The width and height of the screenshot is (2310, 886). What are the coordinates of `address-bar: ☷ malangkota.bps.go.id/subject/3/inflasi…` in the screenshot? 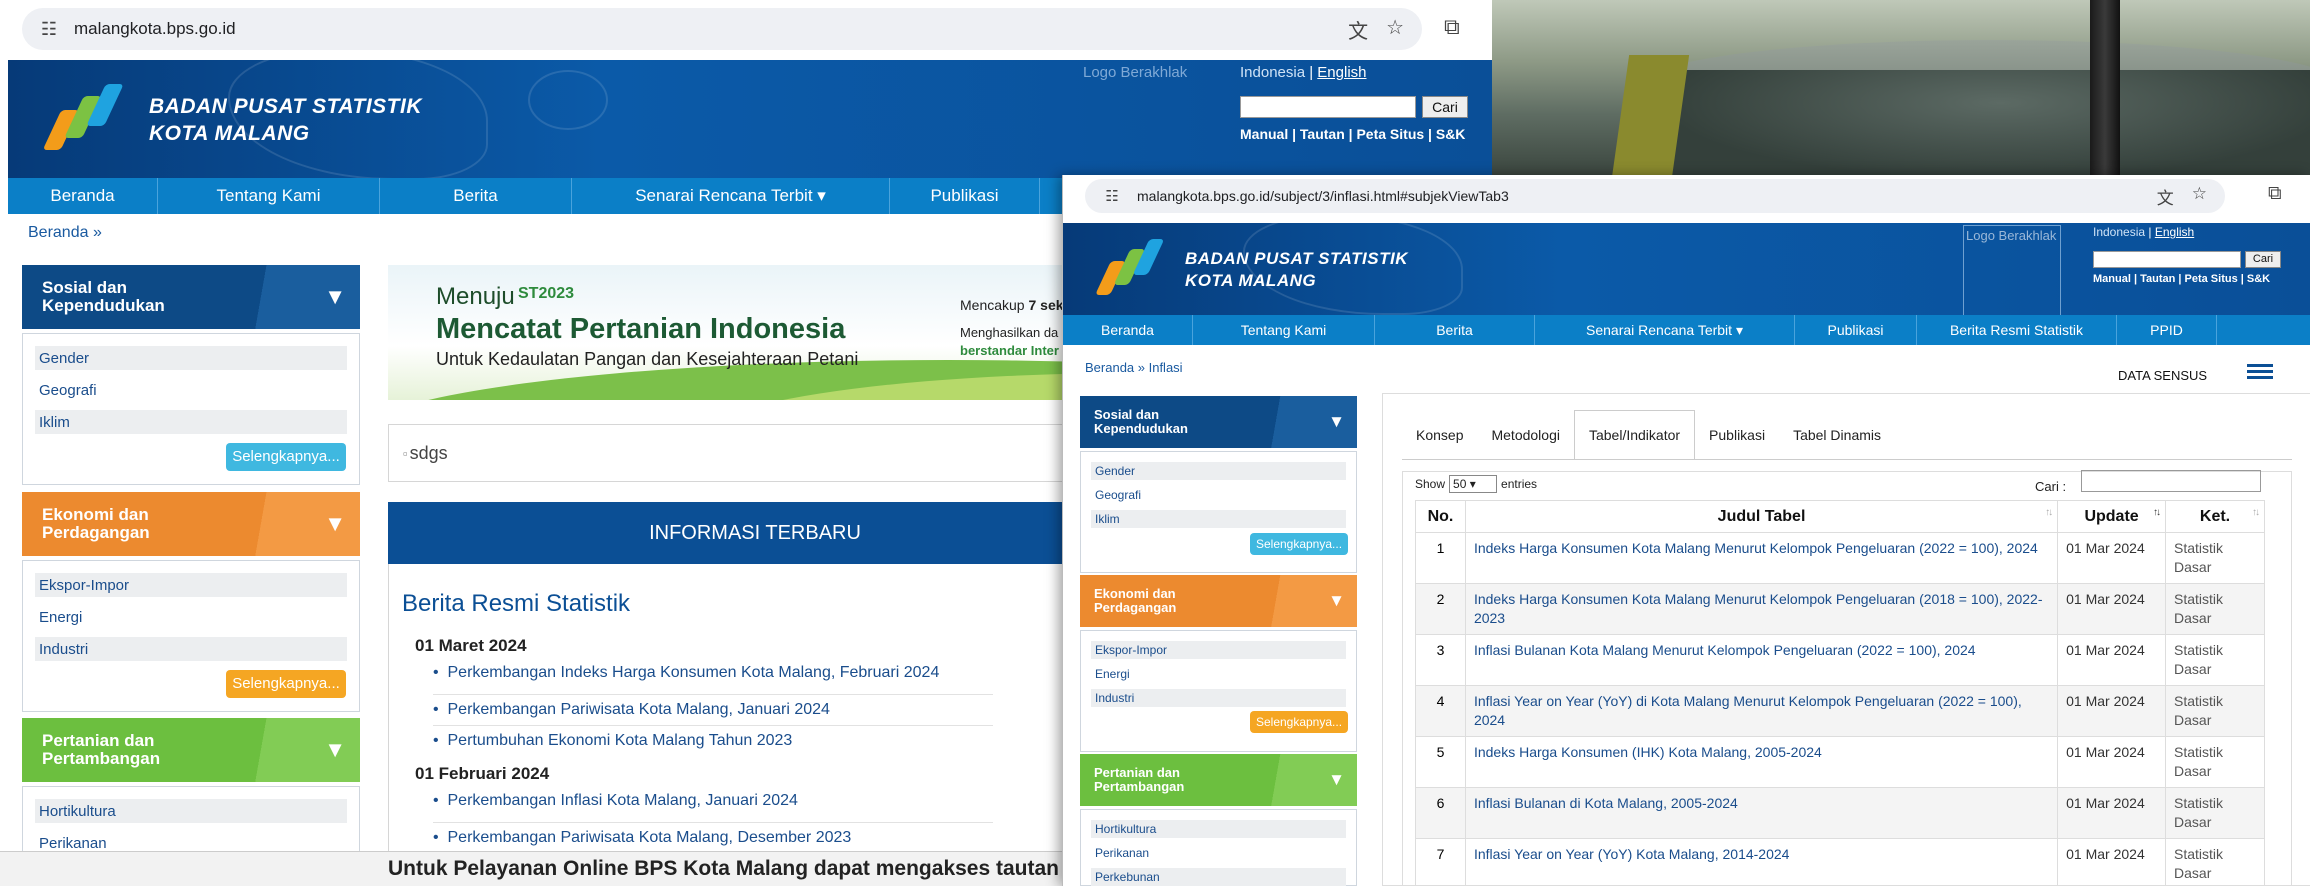 It's located at (1655, 196).